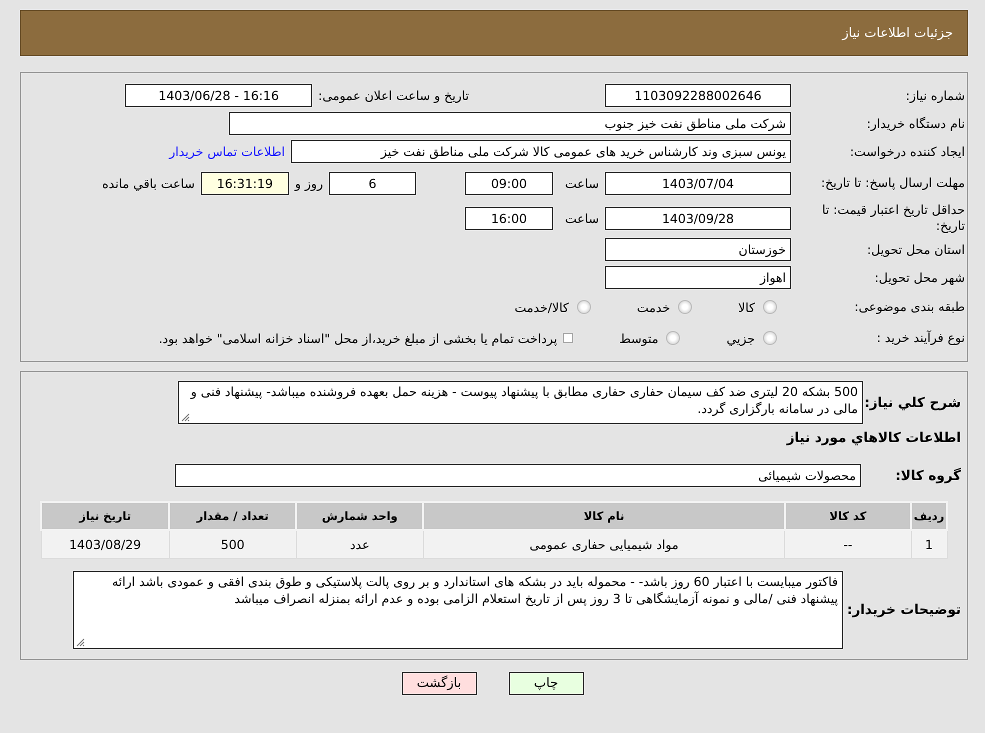 The width and height of the screenshot is (985, 733). I want to click on field-label: شماره نیاز:, so click(935, 96).